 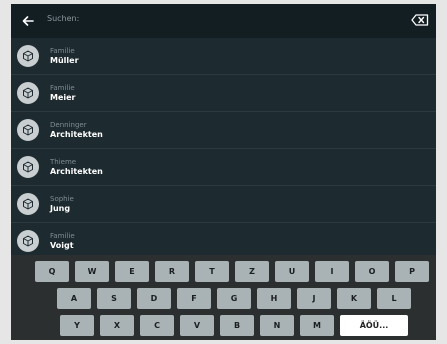 What do you see at coordinates (394, 298) in the screenshot?
I see `key-l: L` at bounding box center [394, 298].